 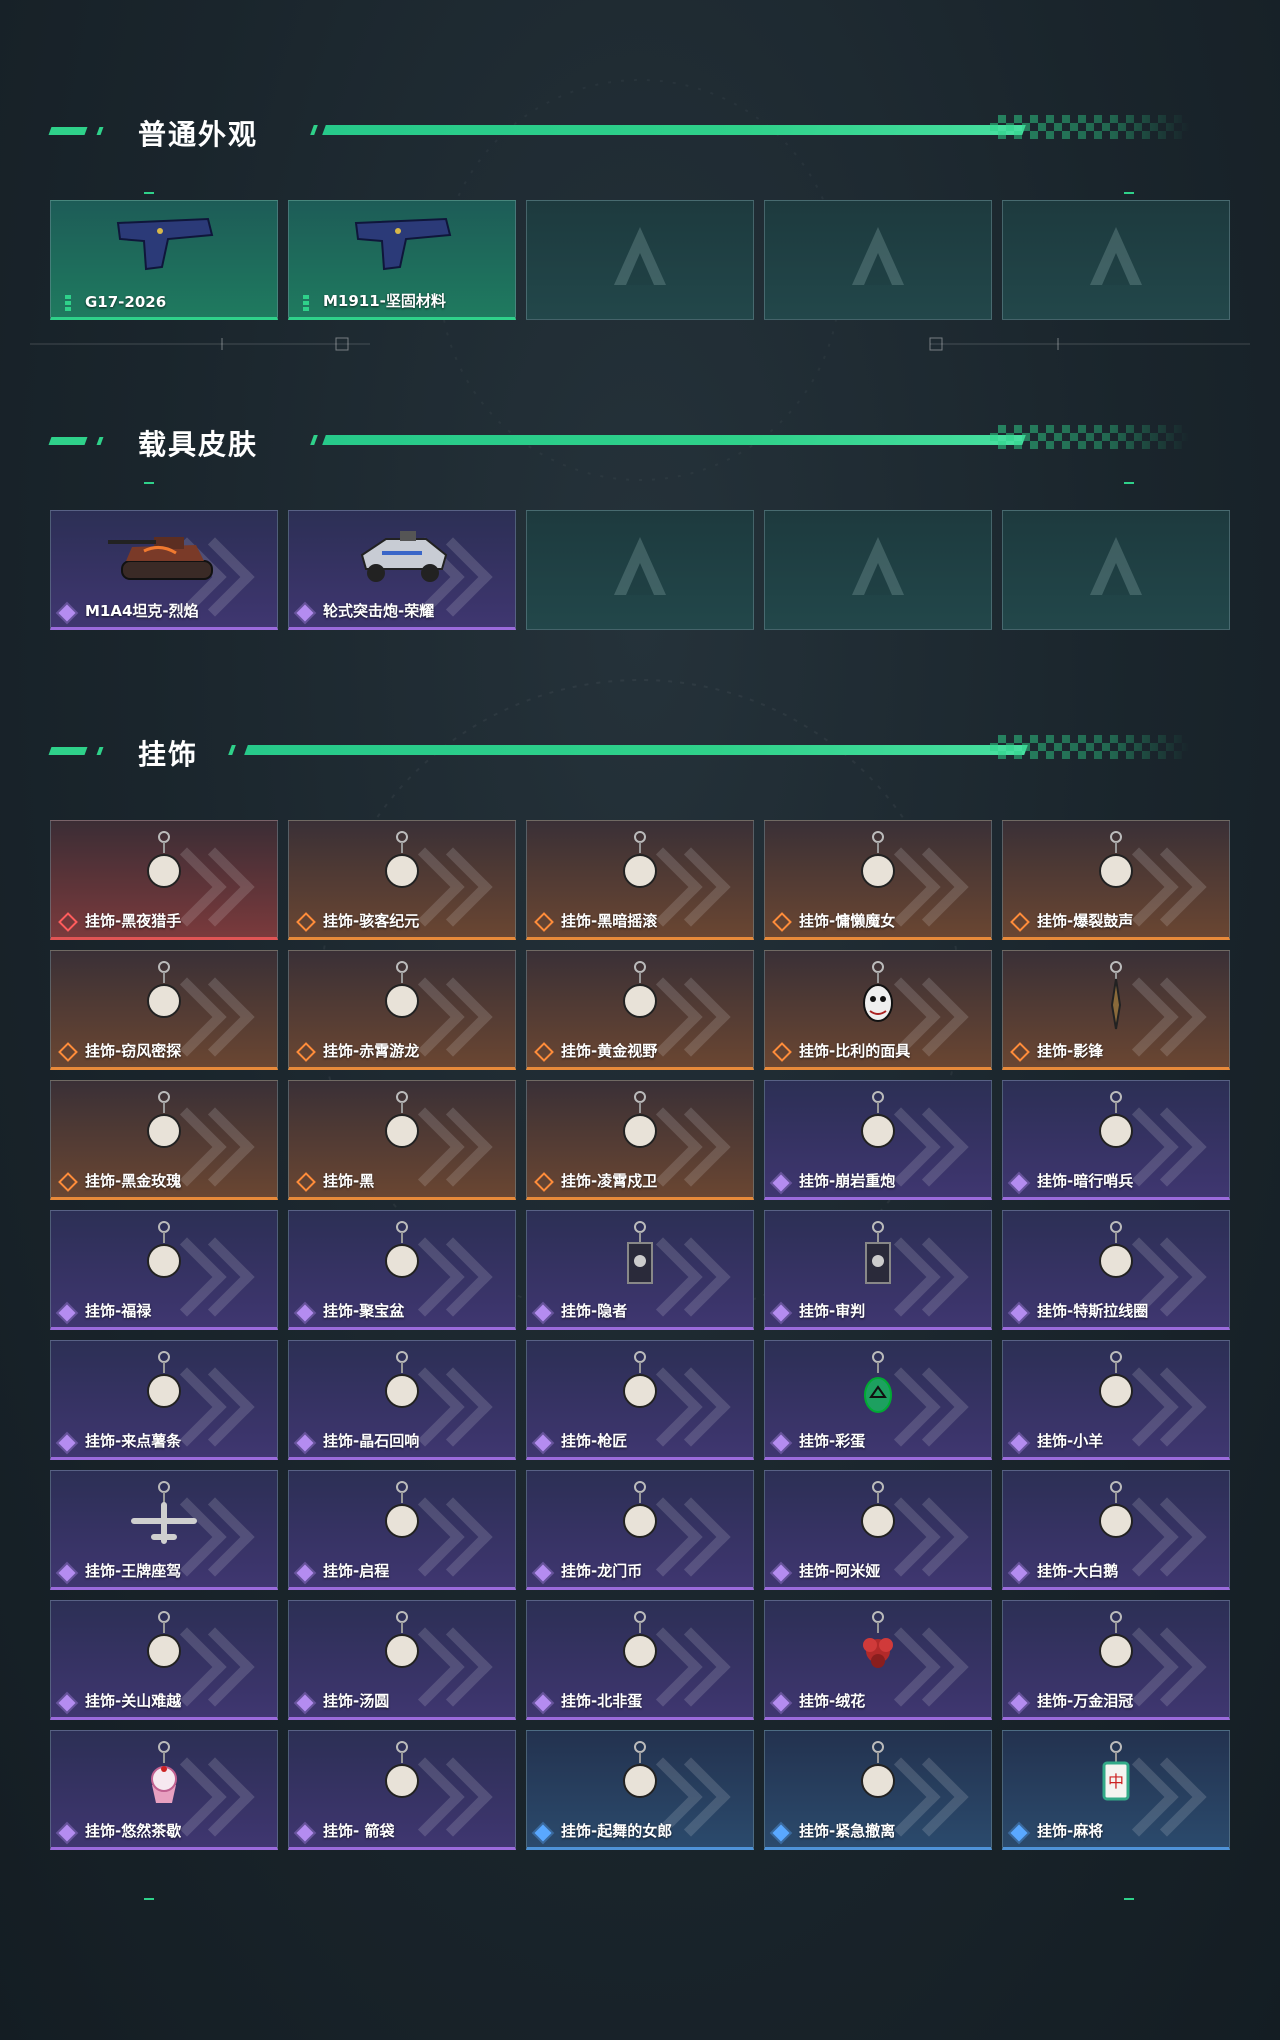 What do you see at coordinates (384, 301) in the screenshot?
I see `item-name: M1911-坚固材料` at bounding box center [384, 301].